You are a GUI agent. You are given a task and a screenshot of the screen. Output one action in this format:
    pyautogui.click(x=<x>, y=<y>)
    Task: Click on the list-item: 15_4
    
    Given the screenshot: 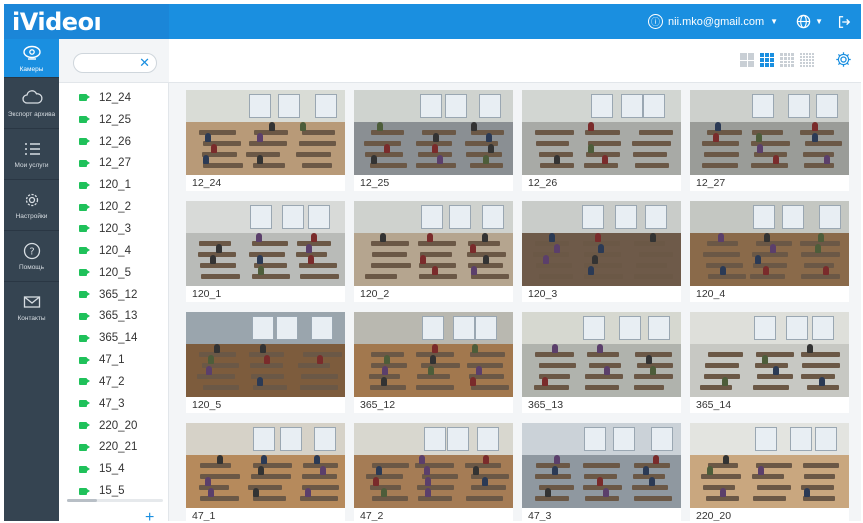 What is the action you would take?
    pyautogui.click(x=114, y=469)
    